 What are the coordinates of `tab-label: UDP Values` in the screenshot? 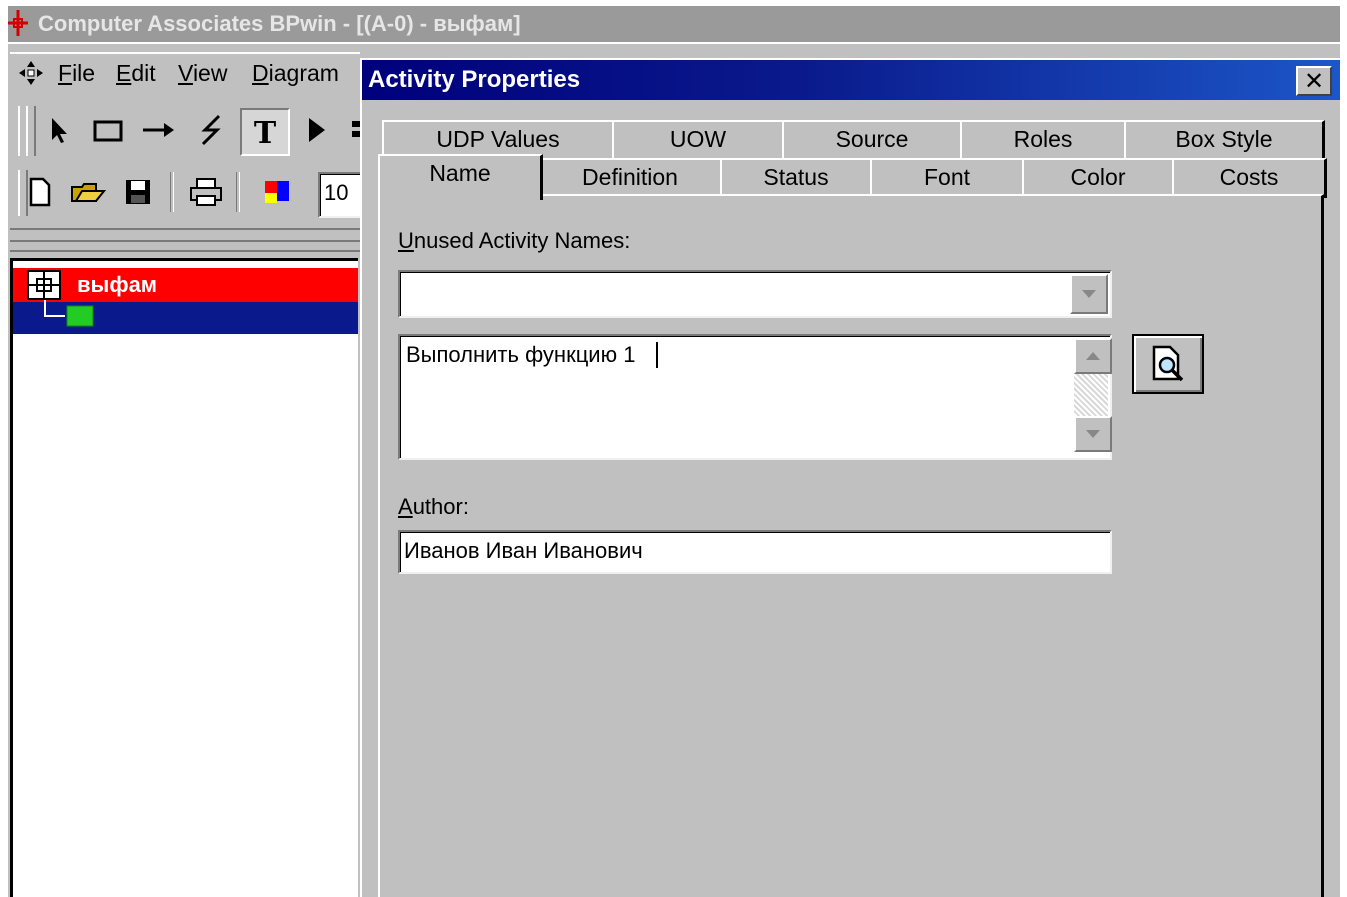 It's located at (498, 139).